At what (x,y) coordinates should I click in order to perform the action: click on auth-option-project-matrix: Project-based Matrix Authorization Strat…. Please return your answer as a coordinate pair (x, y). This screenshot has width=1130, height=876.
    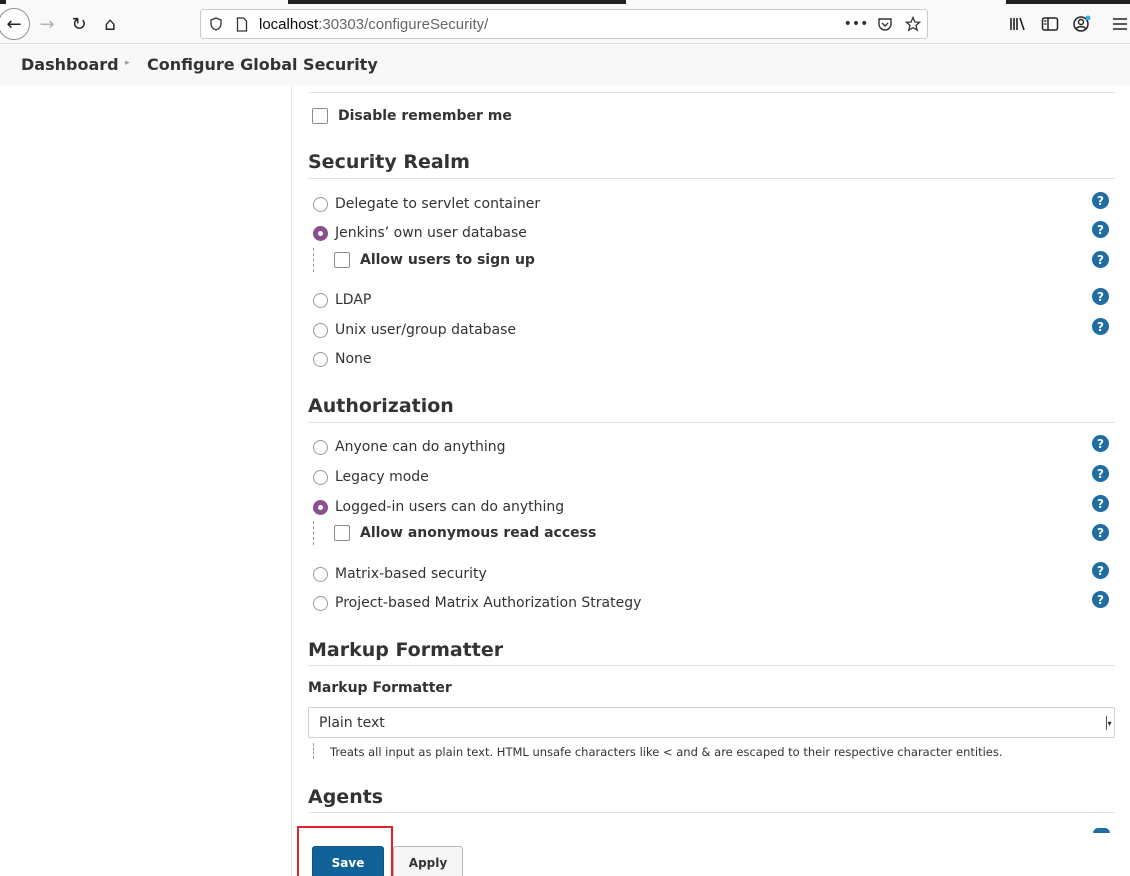
    Looking at the image, I should click on (477, 603).